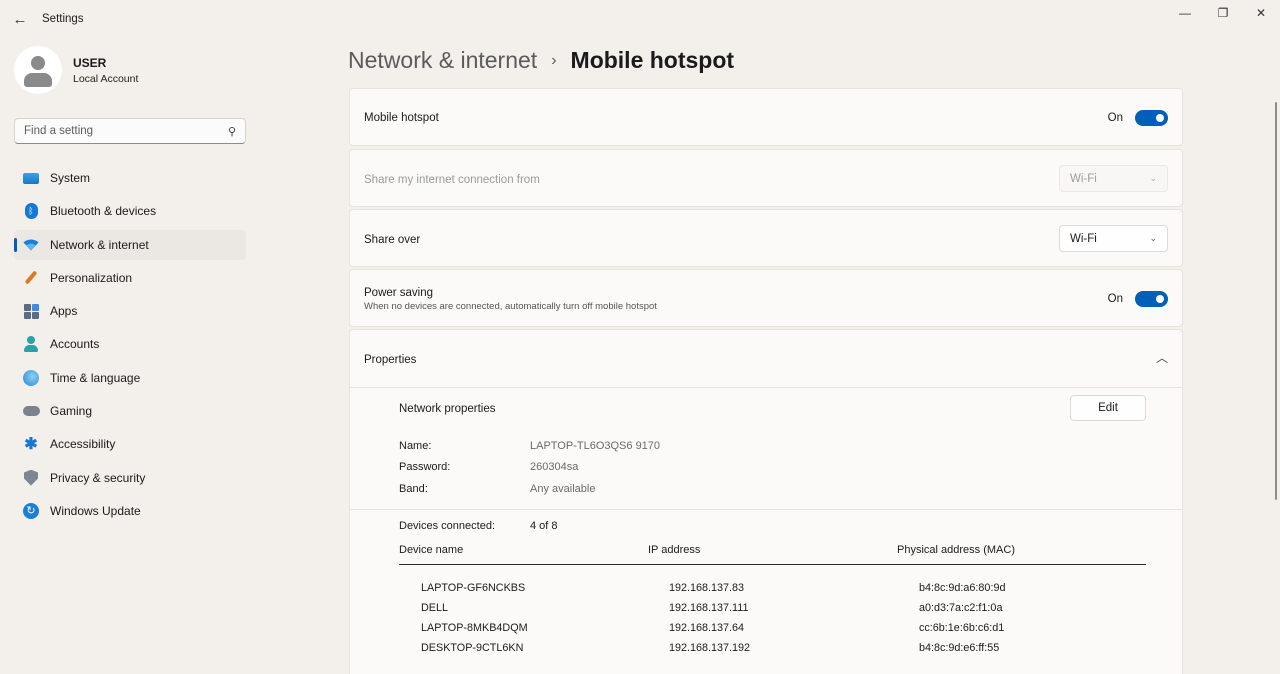 The image size is (1280, 674). I want to click on share-over-card: Share over Wi-Fi ⌄, so click(766, 238).